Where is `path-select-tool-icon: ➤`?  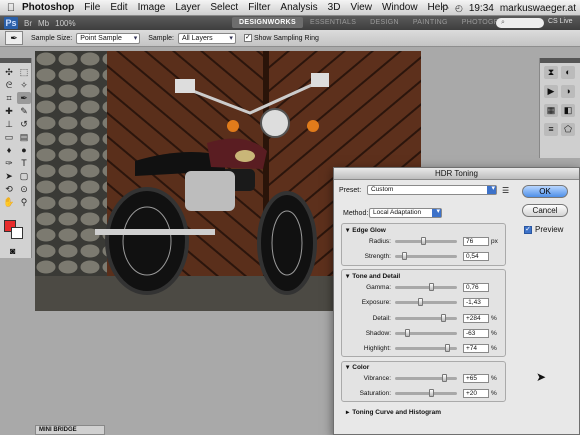
path-select-tool-icon: ➤ is located at coordinates (9, 176).